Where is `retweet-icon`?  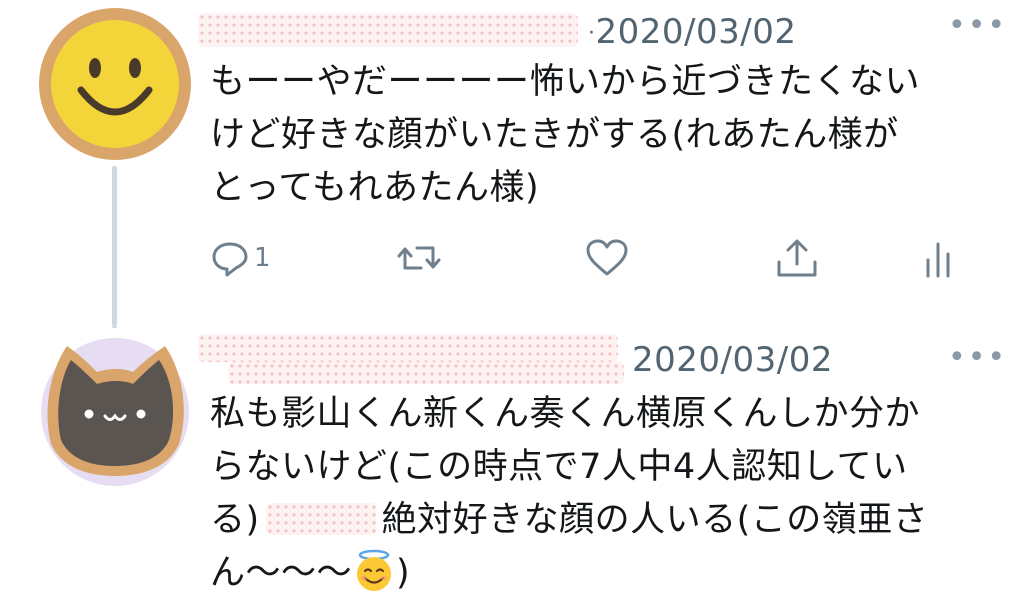
retweet-icon is located at coordinates (419, 258).